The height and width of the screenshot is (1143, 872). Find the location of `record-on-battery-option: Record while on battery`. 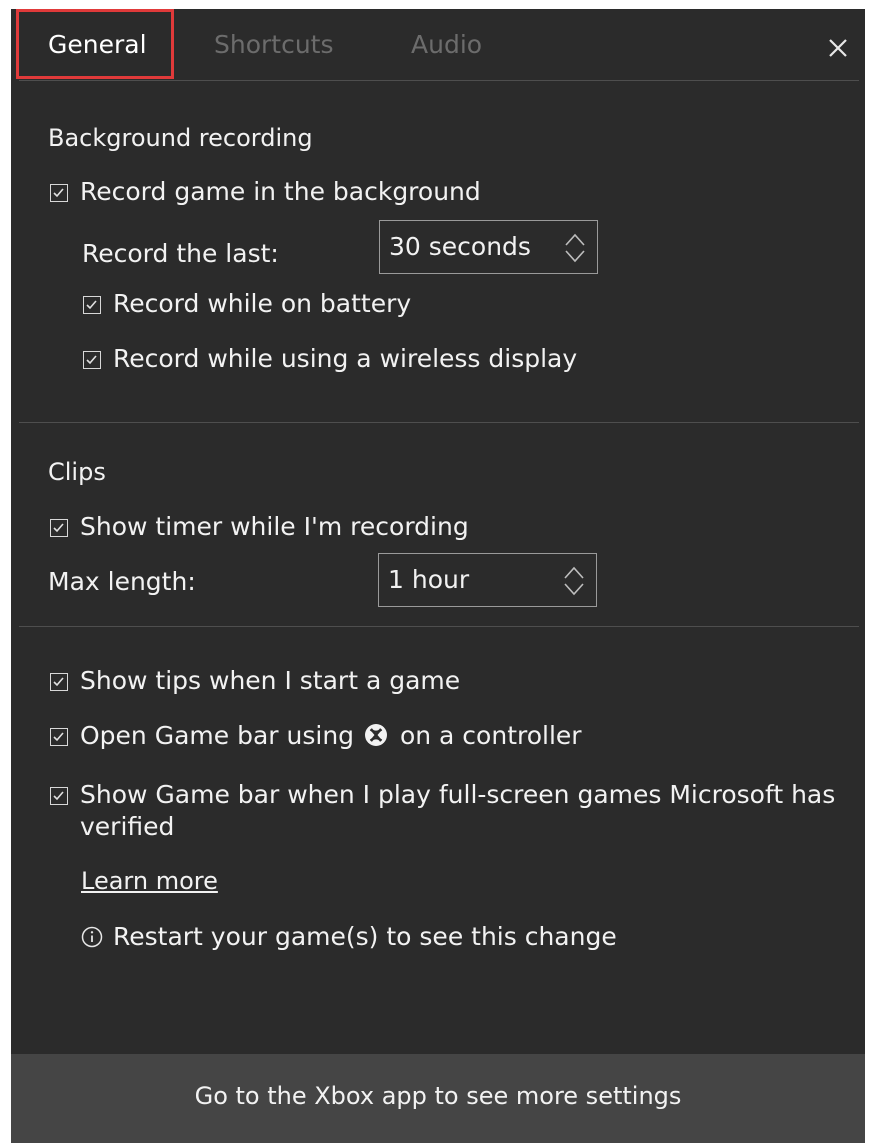

record-on-battery-option: Record while on battery is located at coordinates (247, 304).